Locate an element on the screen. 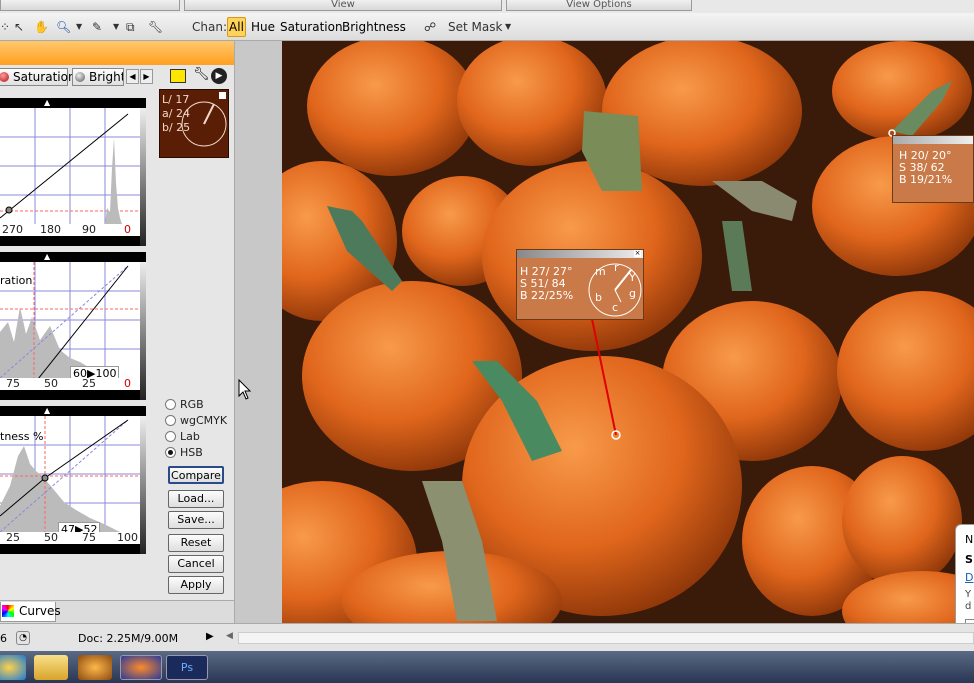 Image resolution: width=974 pixels, height=683 pixels. brightness-curve-title: tness % is located at coordinates (22, 436).